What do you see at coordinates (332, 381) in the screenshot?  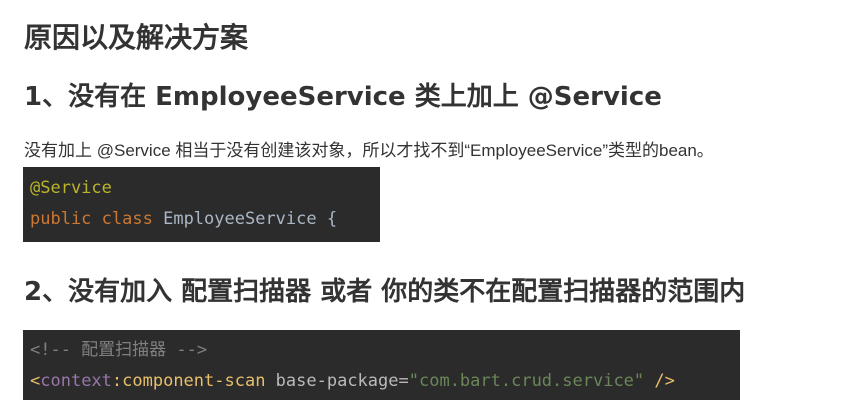 I see `code-attribute-name: base-package` at bounding box center [332, 381].